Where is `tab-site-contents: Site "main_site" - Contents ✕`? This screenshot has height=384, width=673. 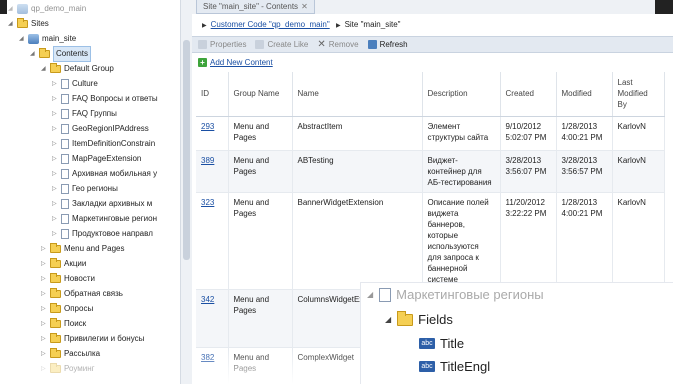
tab-site-contents: Site "main_site" - Contents ✕ is located at coordinates (255, 7).